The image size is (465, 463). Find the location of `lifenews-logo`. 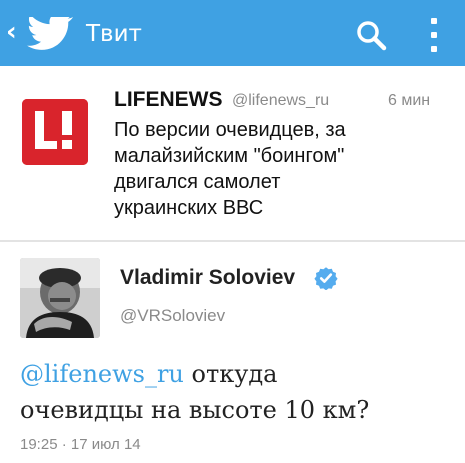

lifenews-logo is located at coordinates (55, 132).